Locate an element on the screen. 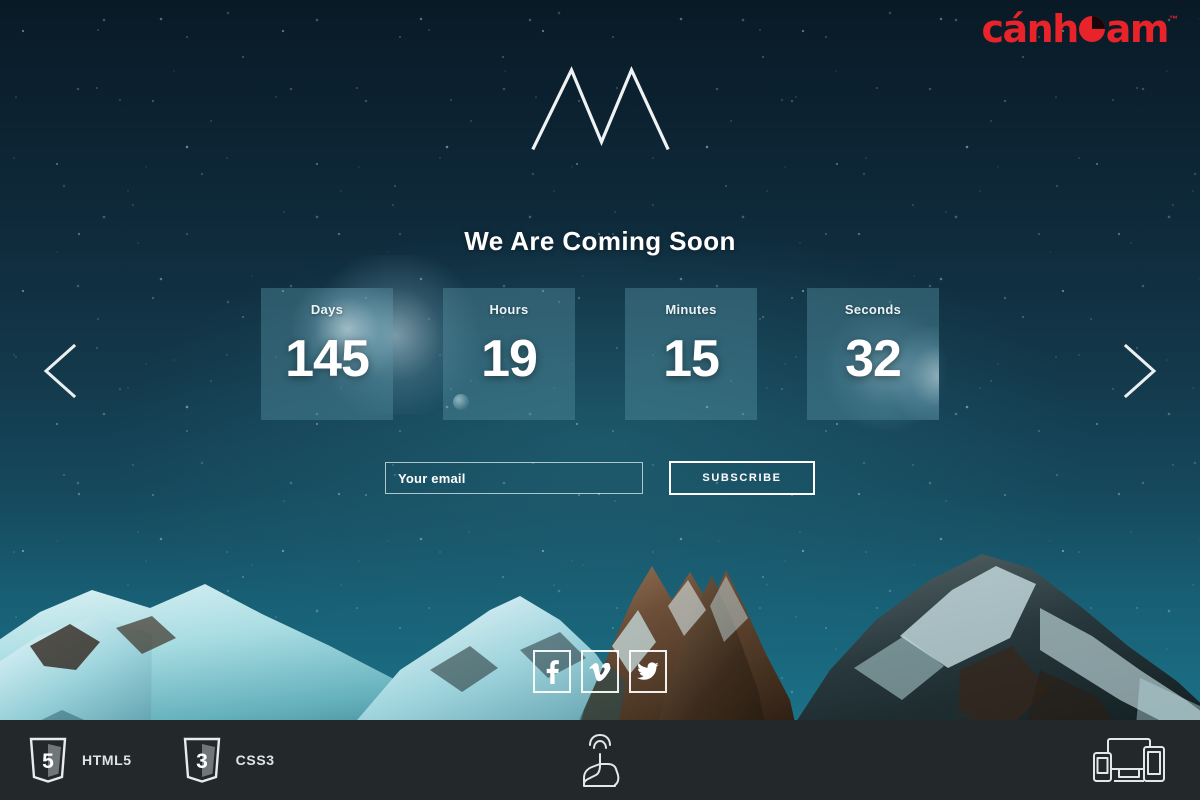  countdown-value-hours: 19 is located at coordinates (509, 359).